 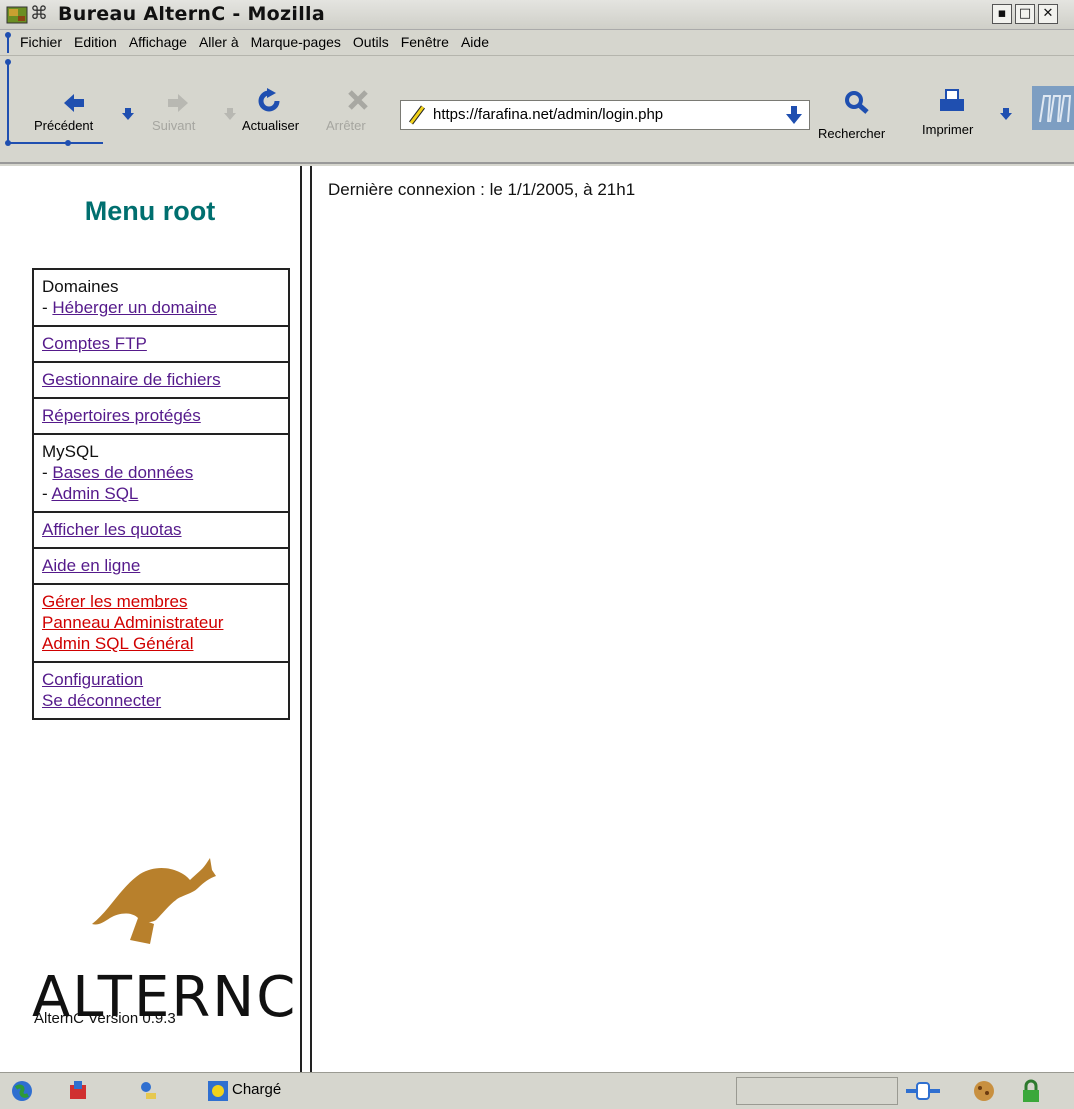 I want to click on reload-button: Actualiser, so click(x=270, y=125).